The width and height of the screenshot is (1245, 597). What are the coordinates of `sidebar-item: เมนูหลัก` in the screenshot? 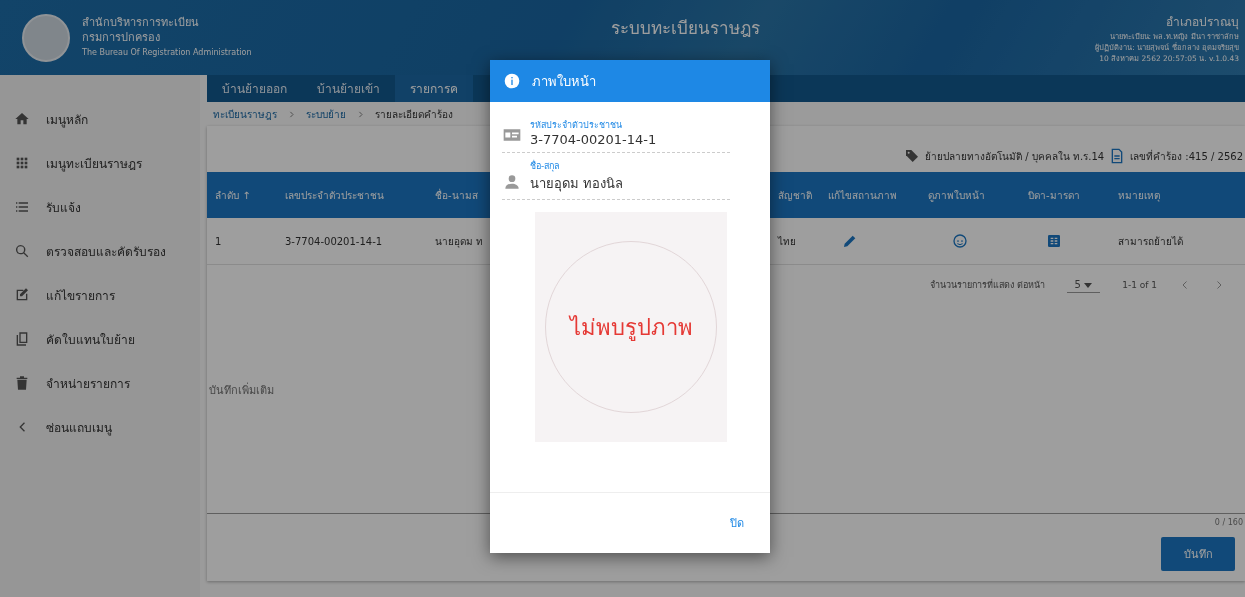 It's located at (100, 119).